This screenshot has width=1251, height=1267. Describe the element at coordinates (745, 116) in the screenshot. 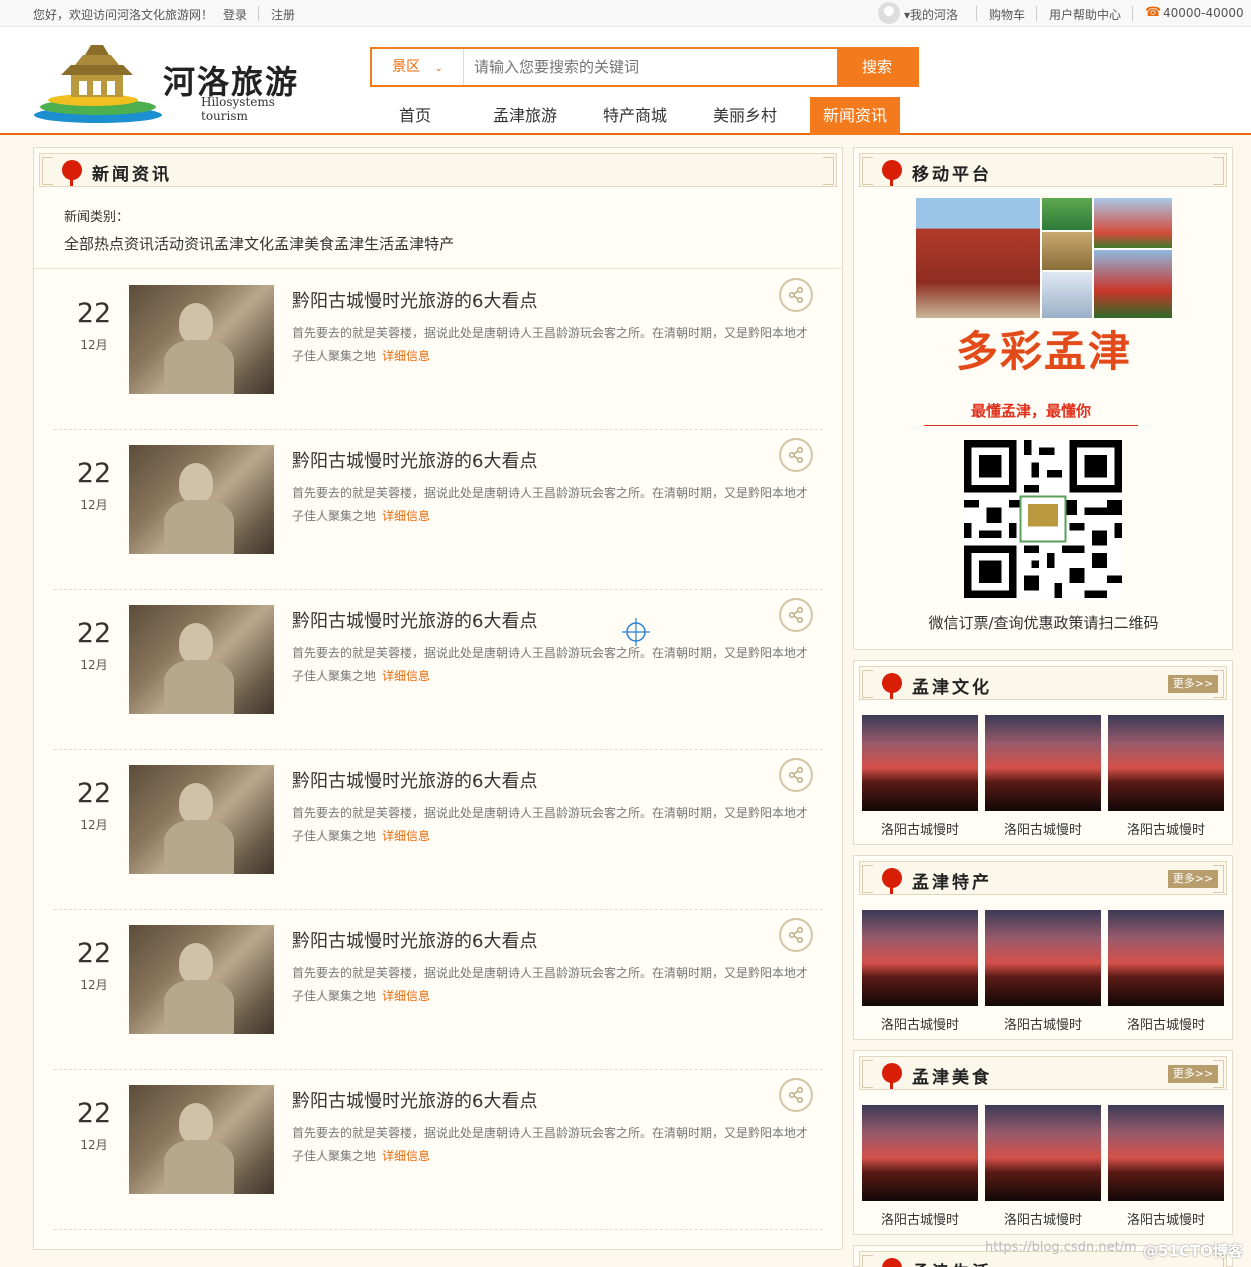

I see `nav-beautiful-village: 美丽乡村` at that location.